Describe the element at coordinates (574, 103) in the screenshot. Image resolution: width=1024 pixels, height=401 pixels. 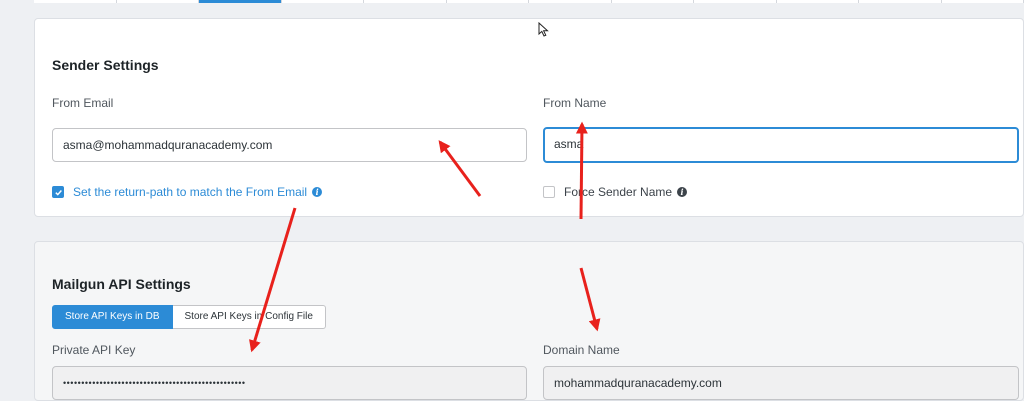
I see `from-name-label: From Name` at that location.